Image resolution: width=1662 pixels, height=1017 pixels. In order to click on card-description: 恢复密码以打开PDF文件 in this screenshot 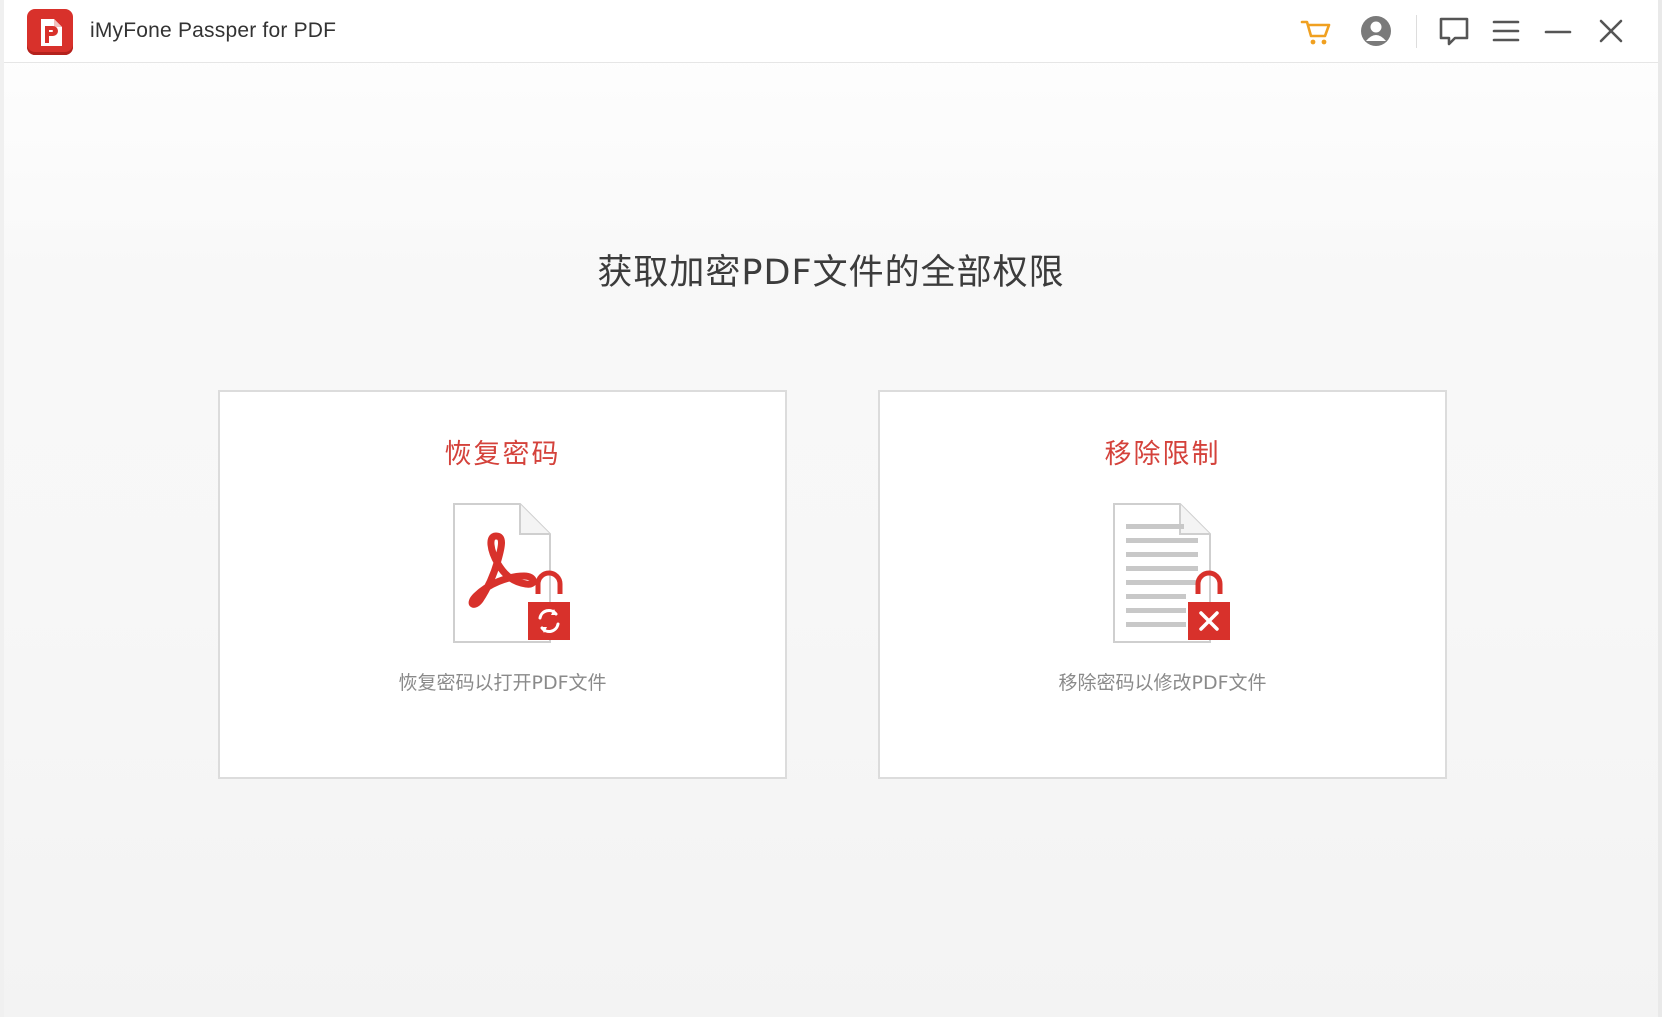, I will do `click(502, 683)`.